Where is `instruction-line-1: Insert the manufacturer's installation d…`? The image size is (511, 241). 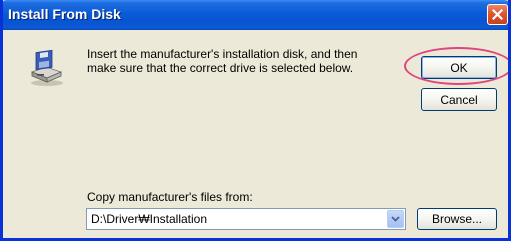
instruction-line-1: Insert the manufacturer's installation d… is located at coordinates (222, 54).